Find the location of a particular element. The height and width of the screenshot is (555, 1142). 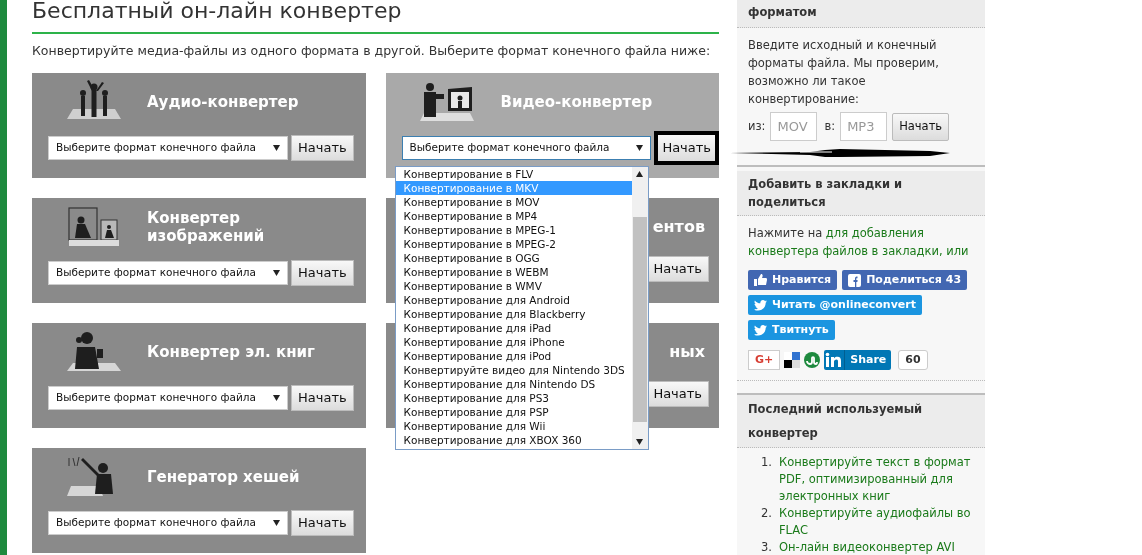

list-number: 1. is located at coordinates (767, 462).